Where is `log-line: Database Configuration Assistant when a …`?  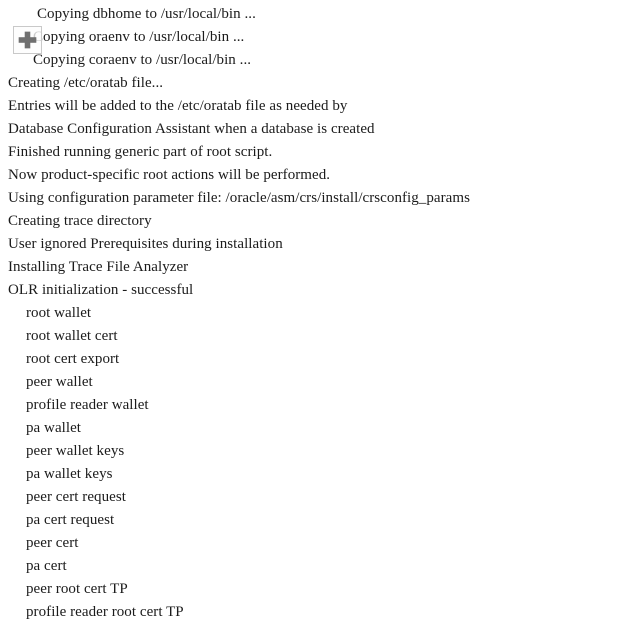 log-line: Database Configuration Assistant when a … is located at coordinates (191, 129).